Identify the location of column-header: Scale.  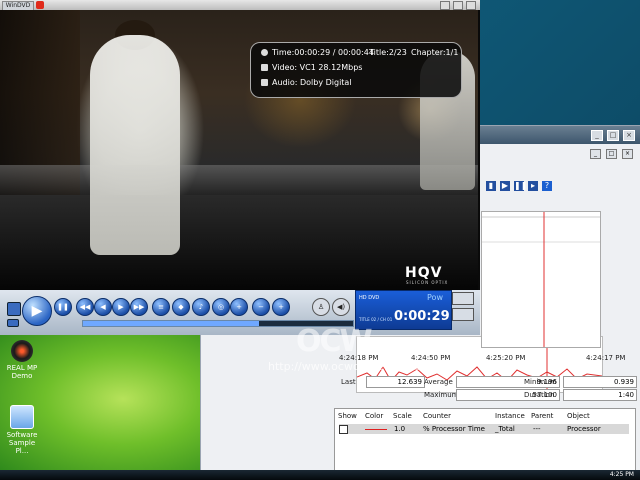
(402, 416).